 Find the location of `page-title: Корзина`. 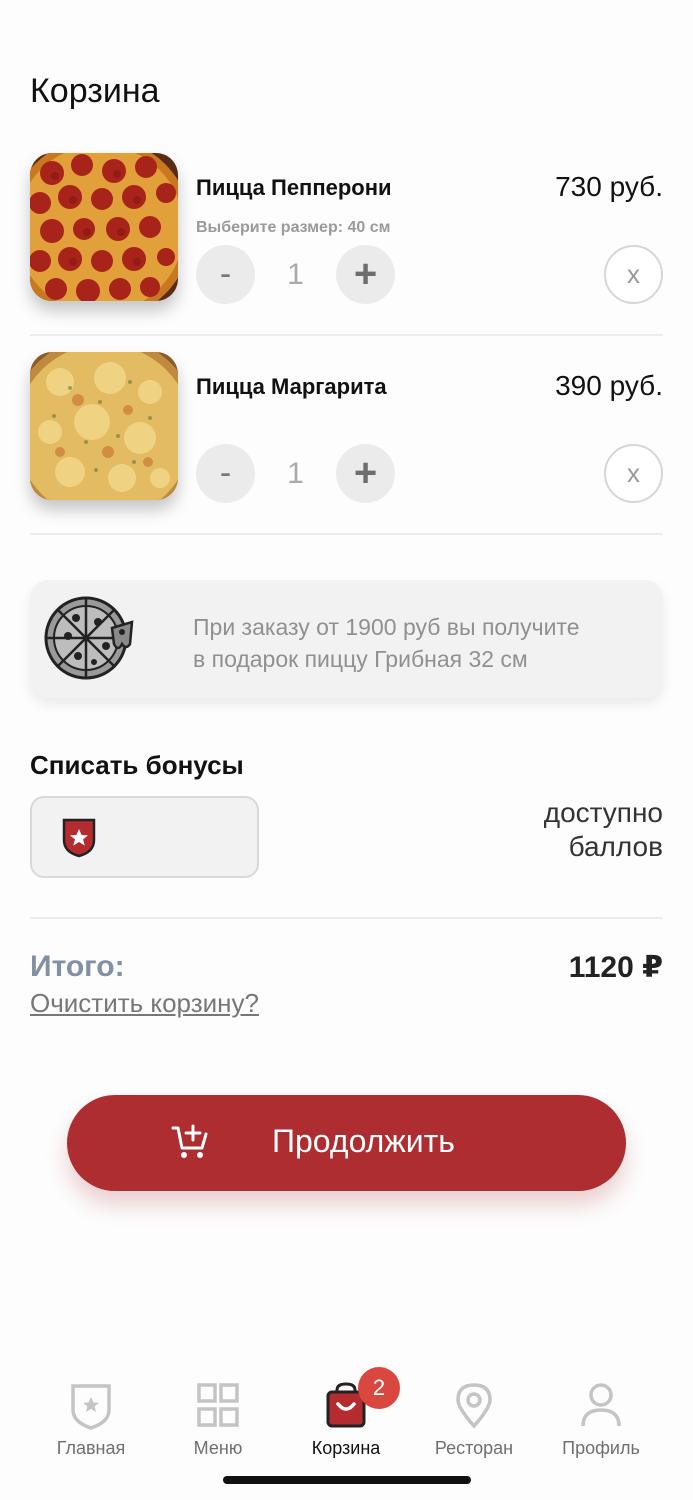

page-title: Корзина is located at coordinates (95, 91).